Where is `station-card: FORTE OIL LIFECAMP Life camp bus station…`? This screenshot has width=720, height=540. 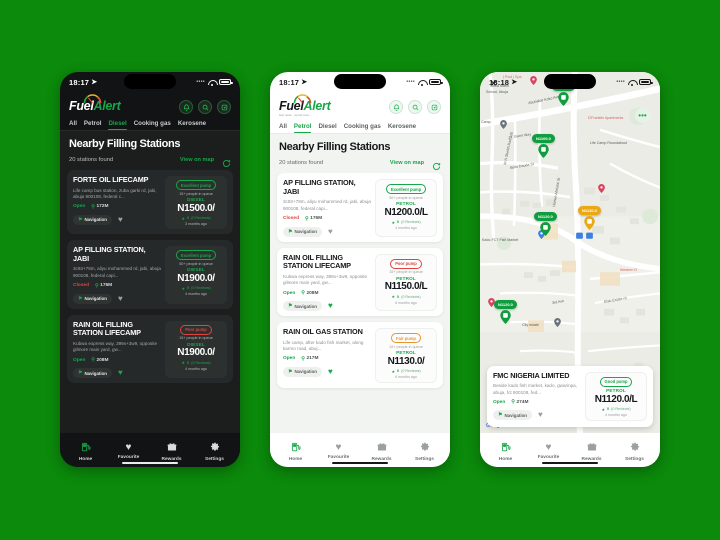 station-card: FORTE OIL LIFECAMP Life camp bus station… is located at coordinates (150, 202).